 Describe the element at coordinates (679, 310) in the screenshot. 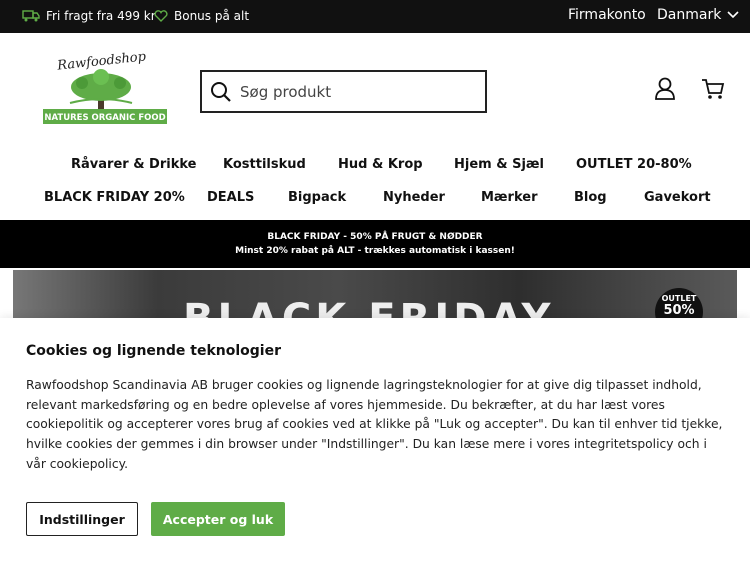

I see `outlet-badge-value: 50%` at that location.